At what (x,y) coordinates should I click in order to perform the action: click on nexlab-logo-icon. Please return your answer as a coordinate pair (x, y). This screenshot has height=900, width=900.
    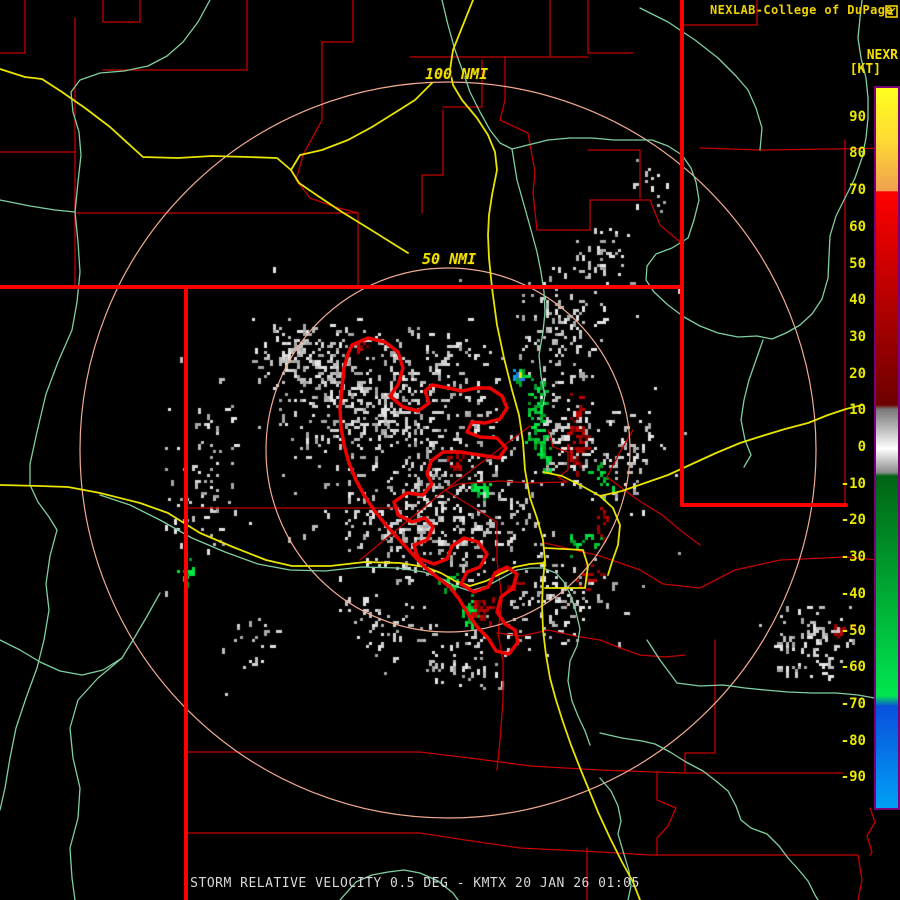
    Looking at the image, I should click on (891, 10).